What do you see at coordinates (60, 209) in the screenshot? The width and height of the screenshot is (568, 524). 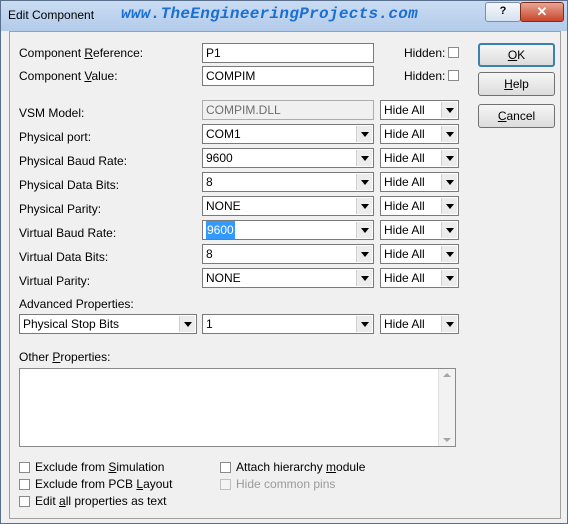 I see `physical-parity-label: Physical Parity:` at bounding box center [60, 209].